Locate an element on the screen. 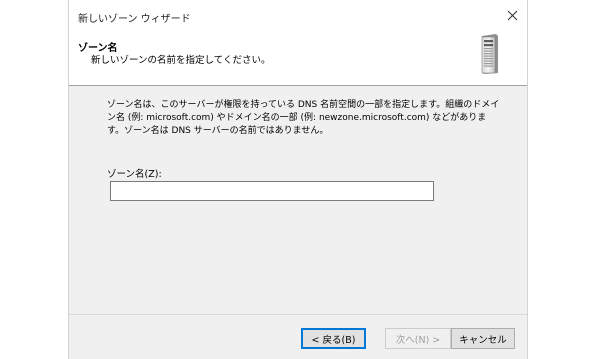 The width and height of the screenshot is (600, 359). zone-name-input is located at coordinates (272, 191).